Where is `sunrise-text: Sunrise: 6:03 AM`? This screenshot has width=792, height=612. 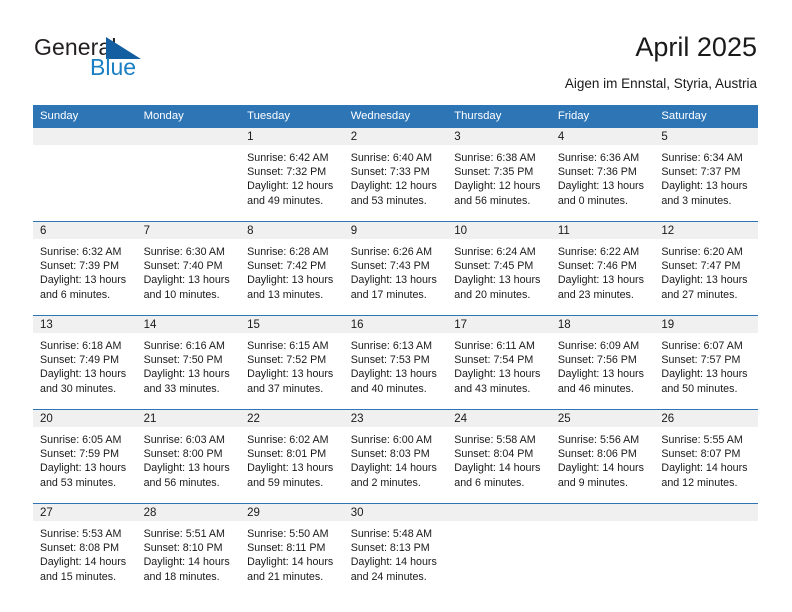
sunrise-text: Sunrise: 6:03 AM is located at coordinates (184, 440).